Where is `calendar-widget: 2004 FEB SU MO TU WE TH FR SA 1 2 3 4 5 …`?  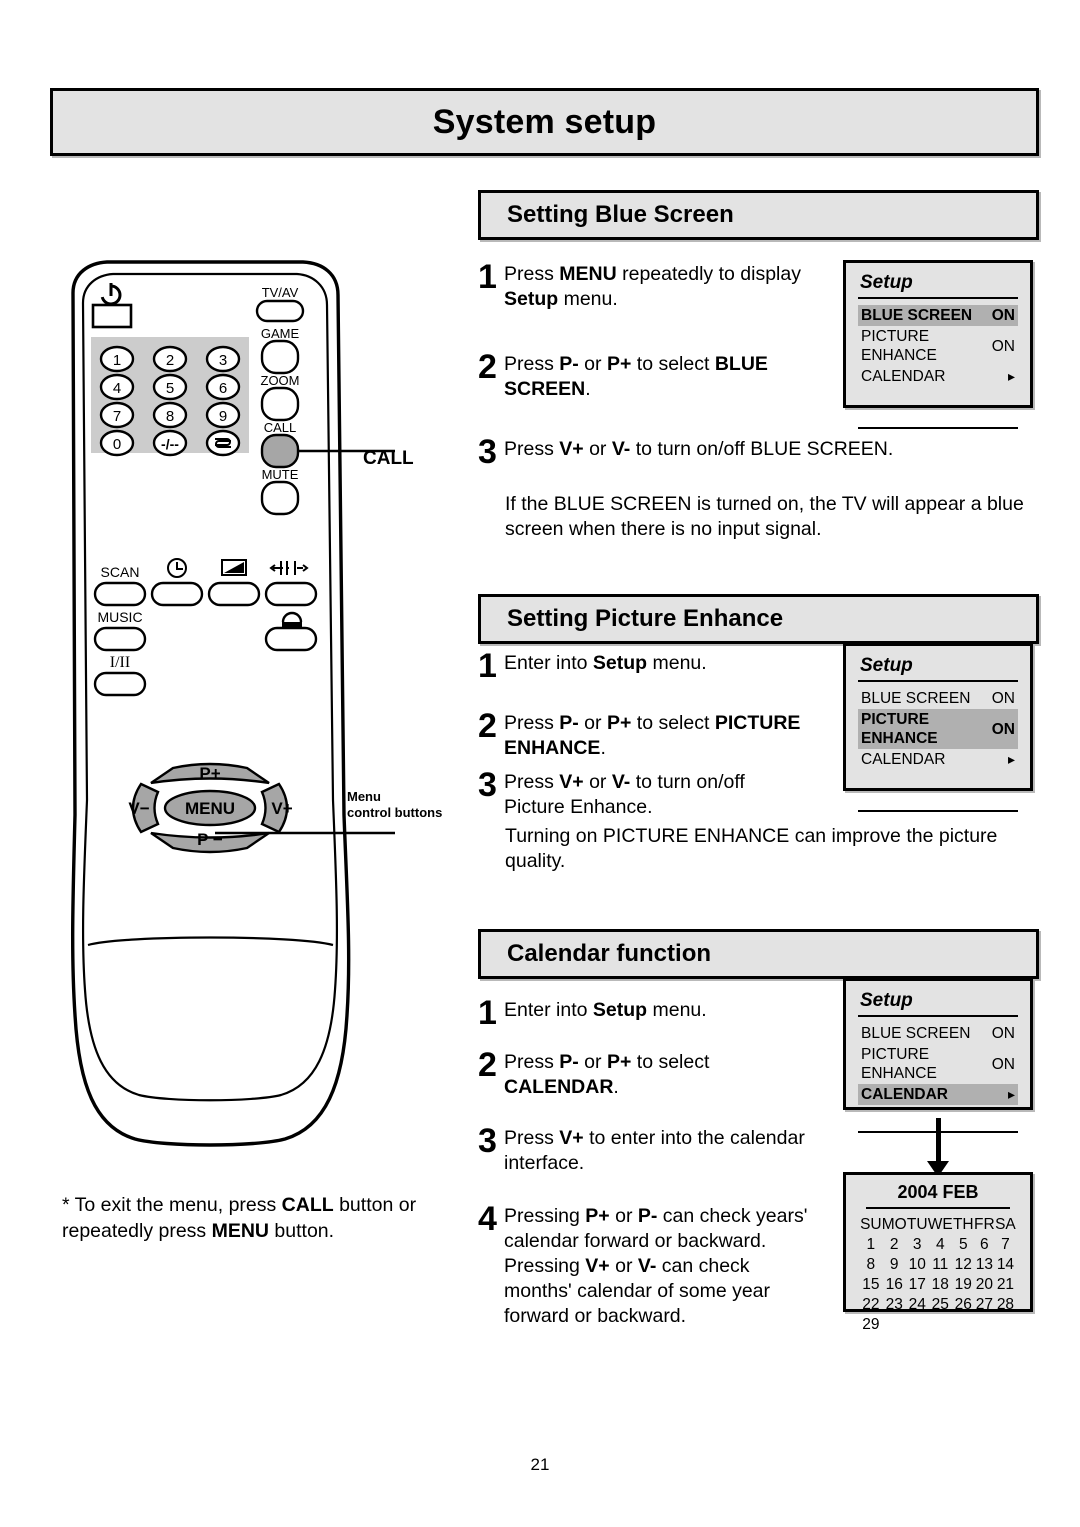
calendar-widget: 2004 FEB SU MO TU WE TH FR SA 1 2 3 4 5 … is located at coordinates (938, 1252).